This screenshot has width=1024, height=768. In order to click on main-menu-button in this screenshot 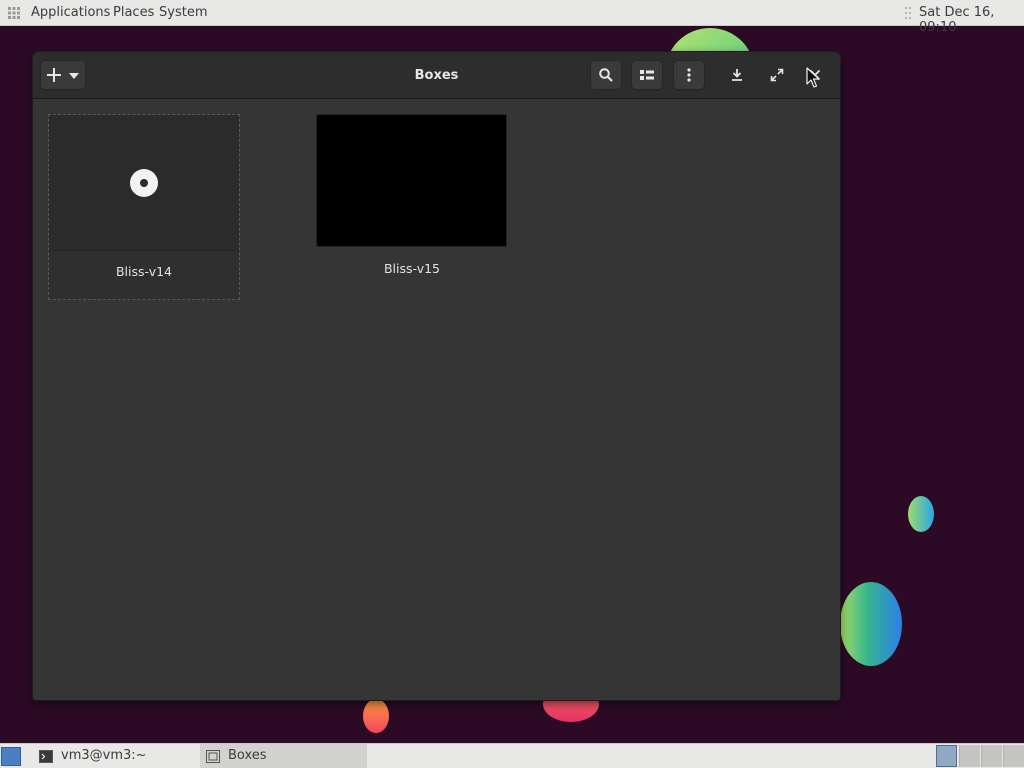, I will do `click(689, 75)`.